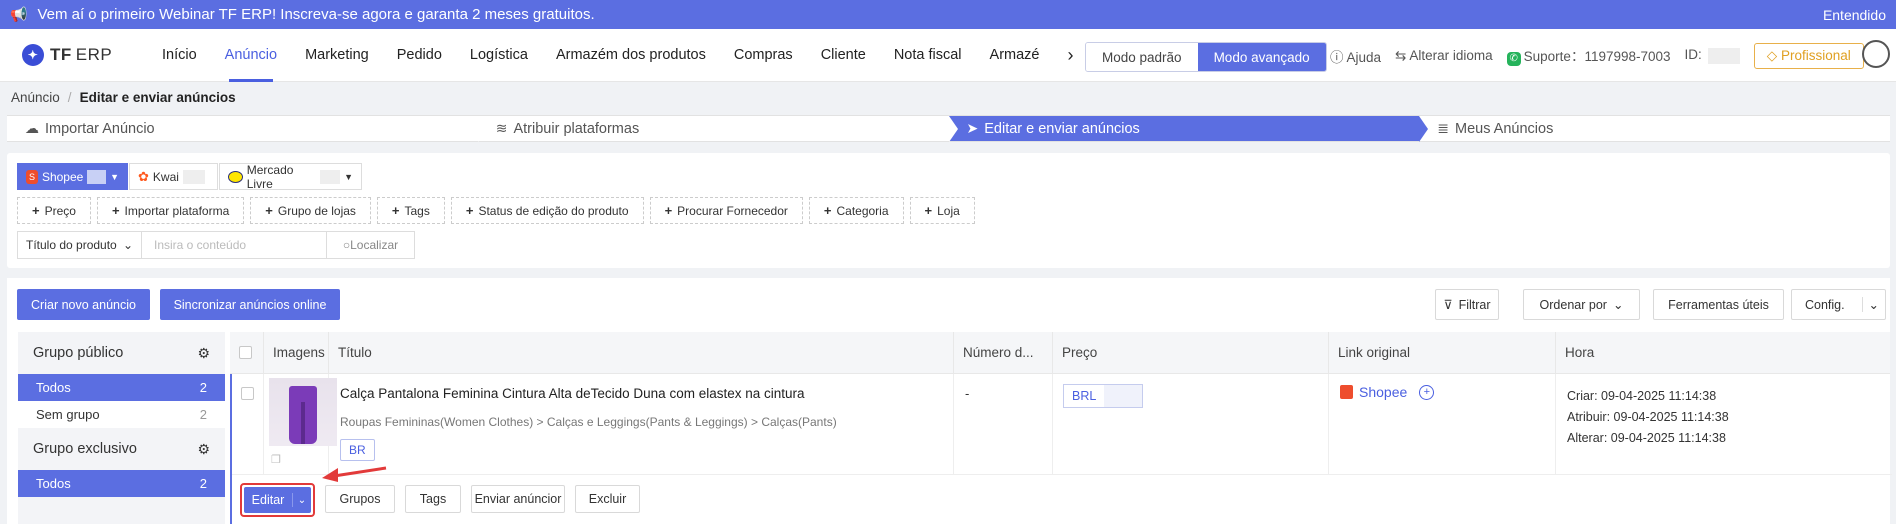 This screenshot has width=1896, height=524. What do you see at coordinates (856, 210) in the screenshot?
I see `filter-chip-category: + Categoria` at bounding box center [856, 210].